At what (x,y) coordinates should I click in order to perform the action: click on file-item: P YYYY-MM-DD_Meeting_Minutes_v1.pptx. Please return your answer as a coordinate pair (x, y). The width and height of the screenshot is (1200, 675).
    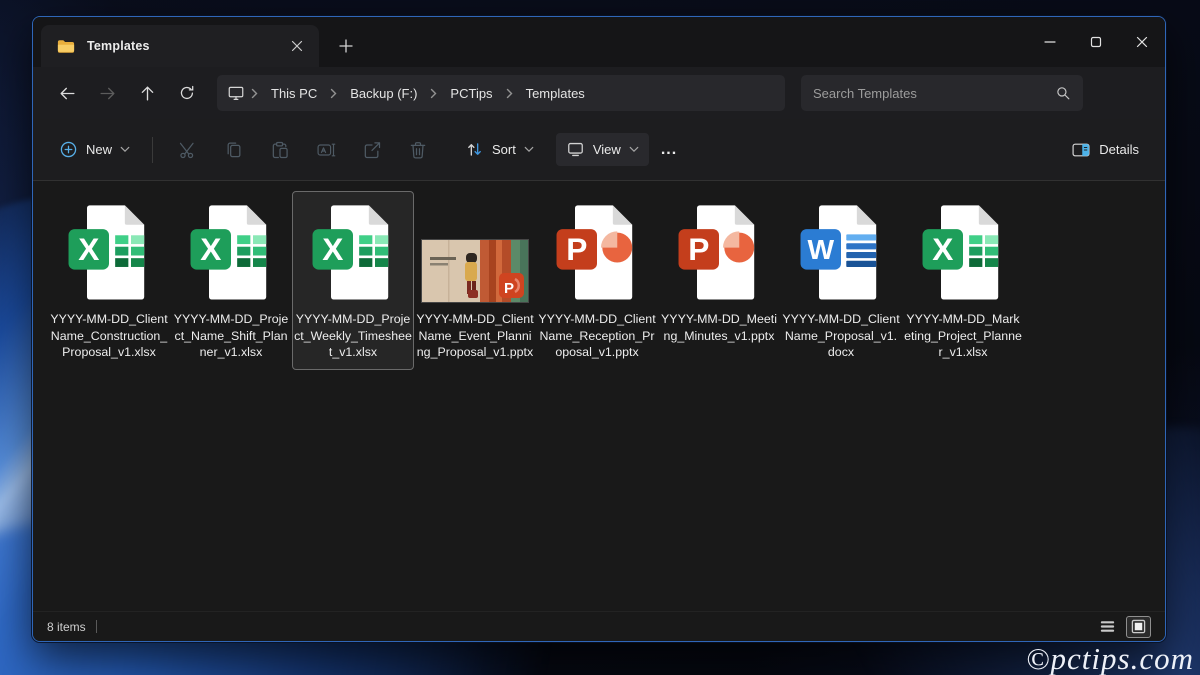
    Looking at the image, I should click on (719, 272).